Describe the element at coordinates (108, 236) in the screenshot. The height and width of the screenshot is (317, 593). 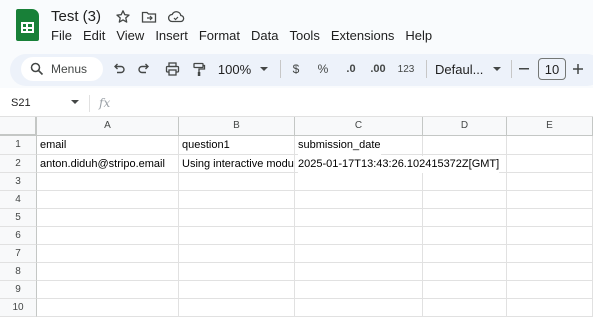
I see `cell-a6` at that location.